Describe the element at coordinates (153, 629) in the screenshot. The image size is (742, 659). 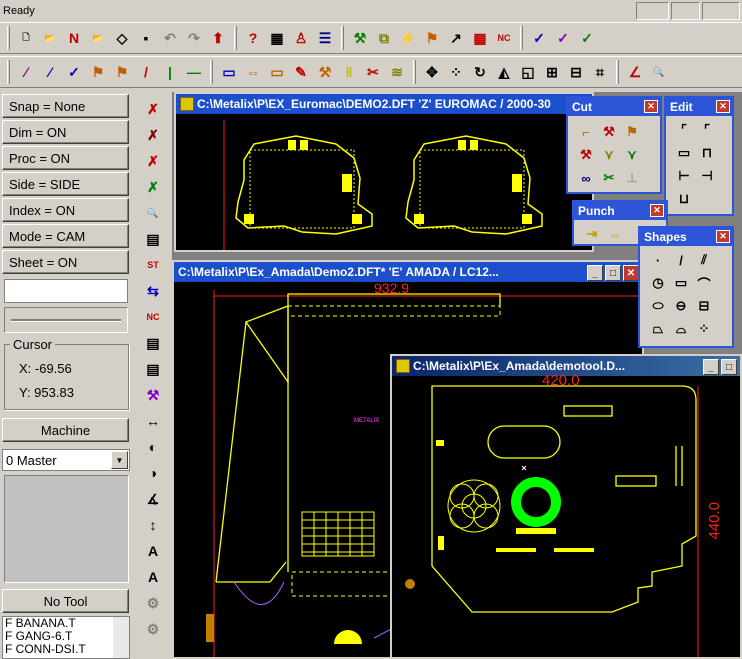
I see `misc2-icon: ⚙` at that location.